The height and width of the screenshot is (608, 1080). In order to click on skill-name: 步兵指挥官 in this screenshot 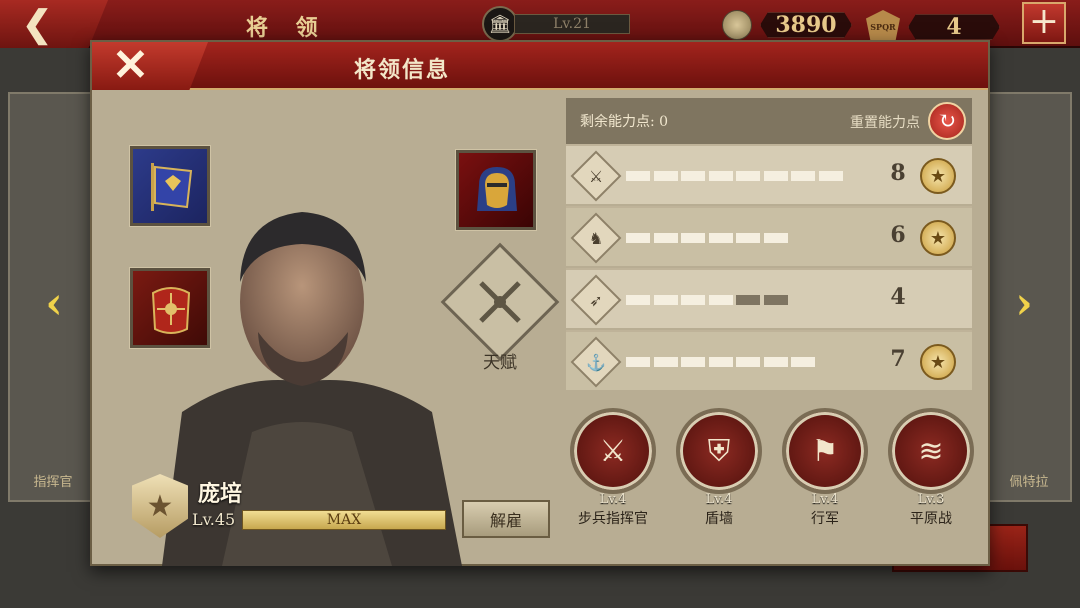, I will do `click(613, 519)`.